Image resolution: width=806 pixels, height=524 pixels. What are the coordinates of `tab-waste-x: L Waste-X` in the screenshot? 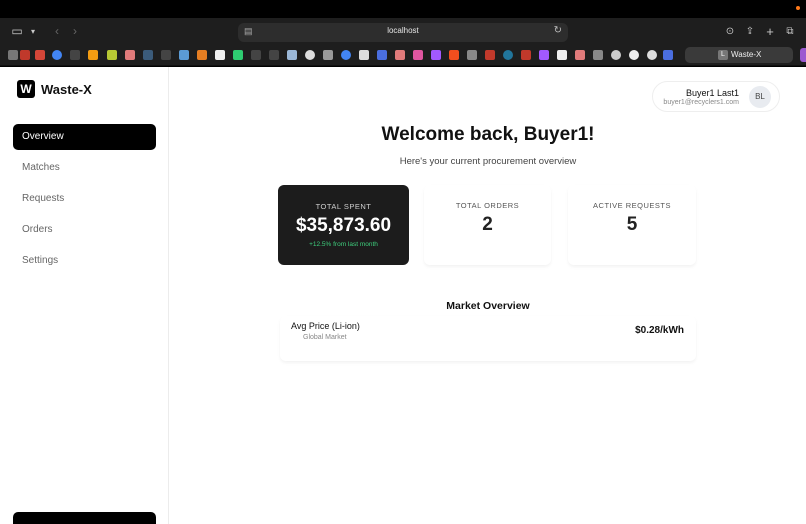 It's located at (739, 55).